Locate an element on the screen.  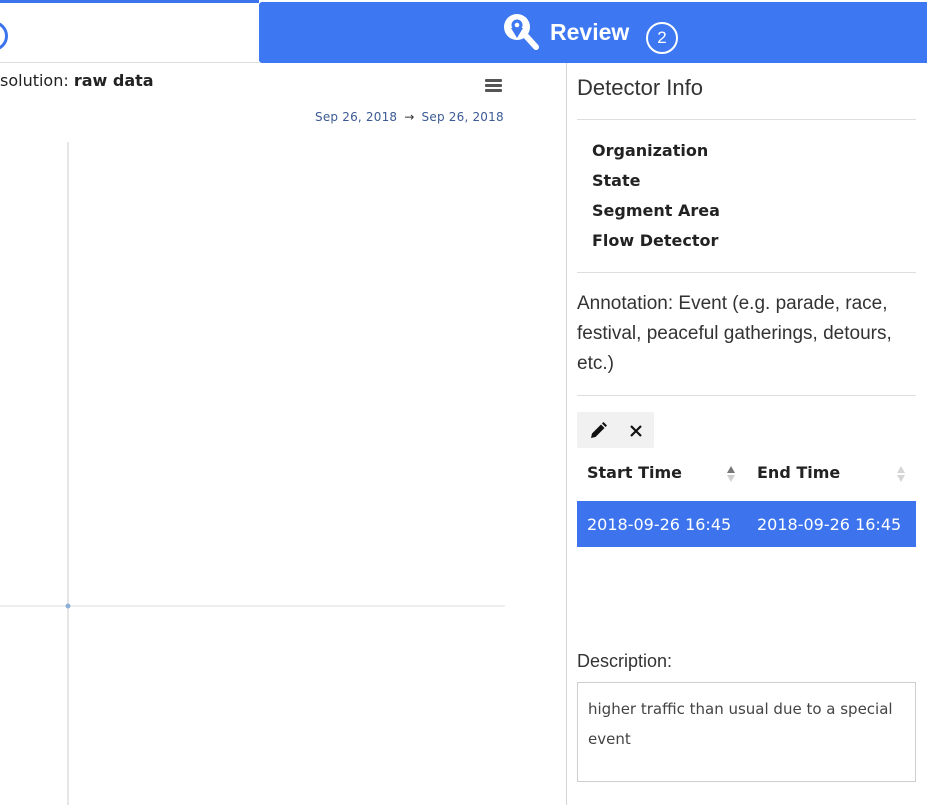
step-tab-previous is located at coordinates (129, 31).